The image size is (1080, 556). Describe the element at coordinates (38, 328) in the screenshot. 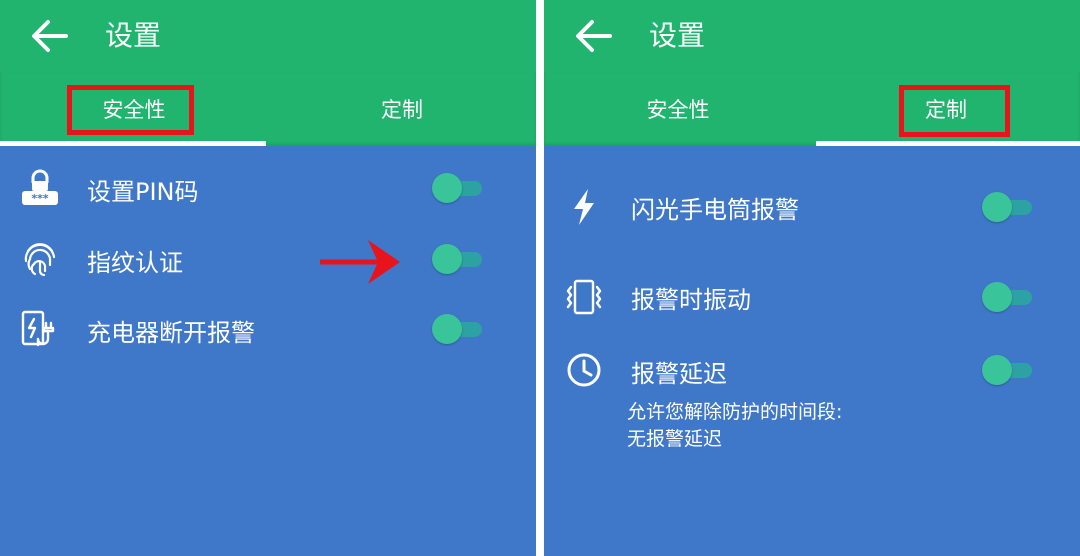

I see `charger-icon` at that location.